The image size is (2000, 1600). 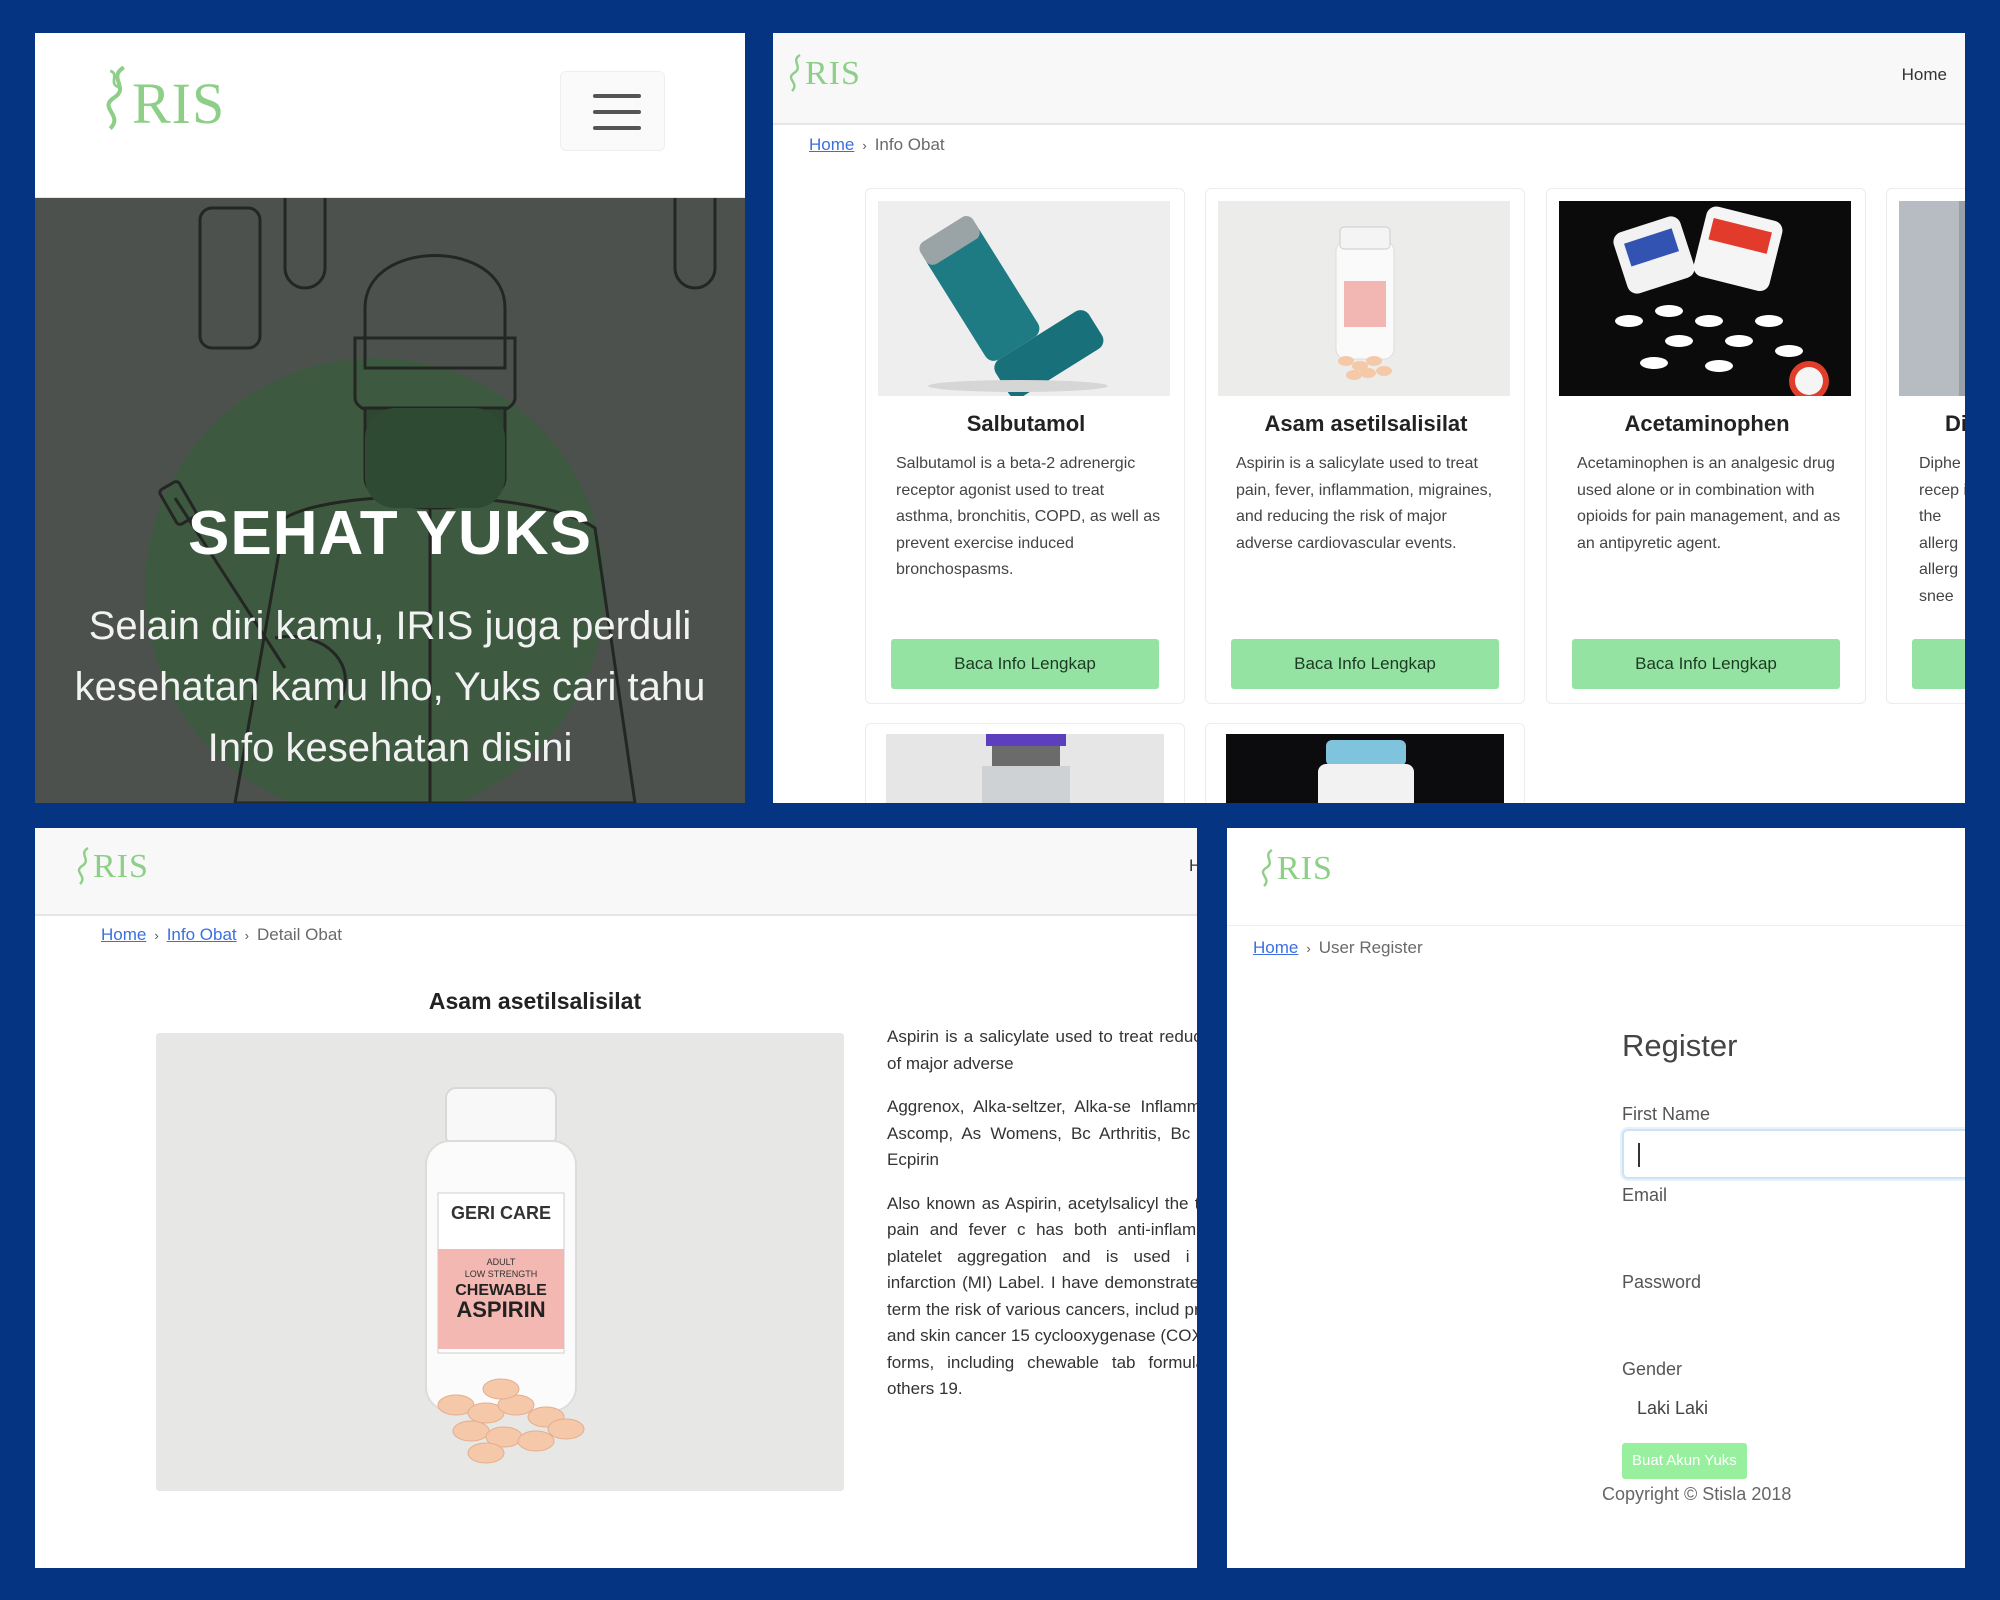 What do you see at coordinates (1370, 947) in the screenshot?
I see `breadcrumb-current: User Register` at bounding box center [1370, 947].